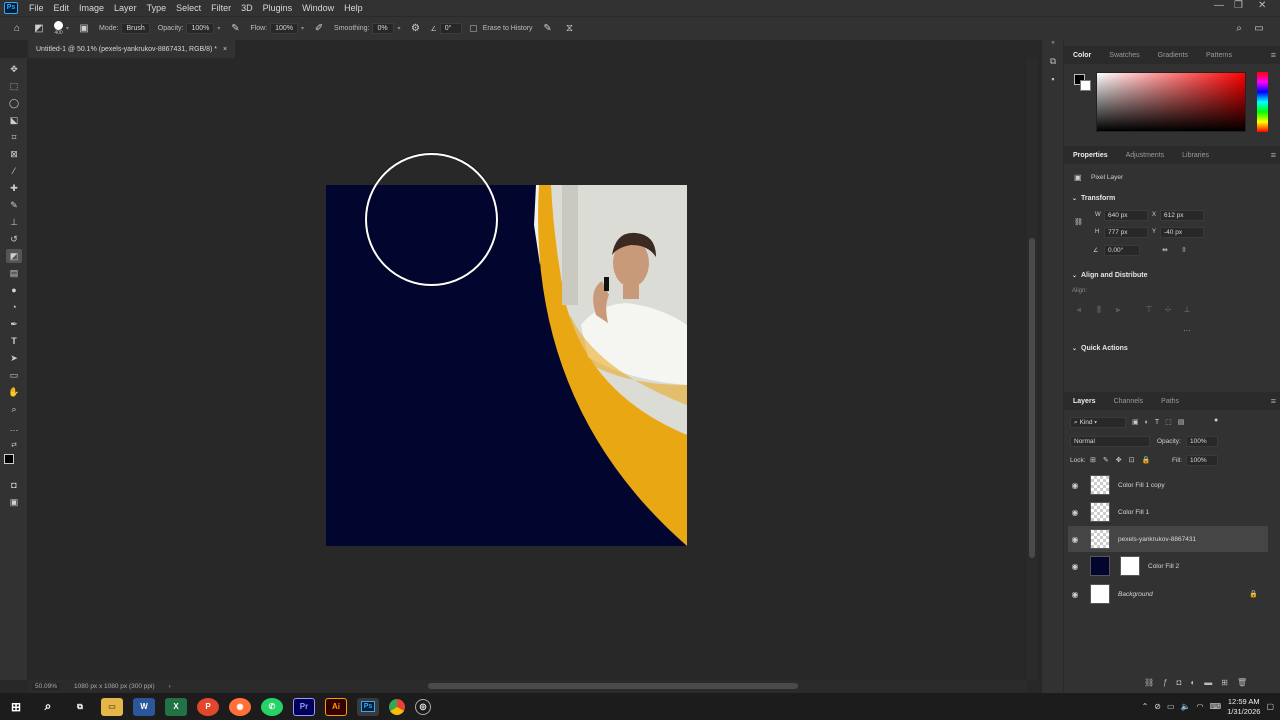 The height and width of the screenshot is (720, 1280). I want to click on clock: 12:59 AM 1/31/2026, so click(1243, 707).